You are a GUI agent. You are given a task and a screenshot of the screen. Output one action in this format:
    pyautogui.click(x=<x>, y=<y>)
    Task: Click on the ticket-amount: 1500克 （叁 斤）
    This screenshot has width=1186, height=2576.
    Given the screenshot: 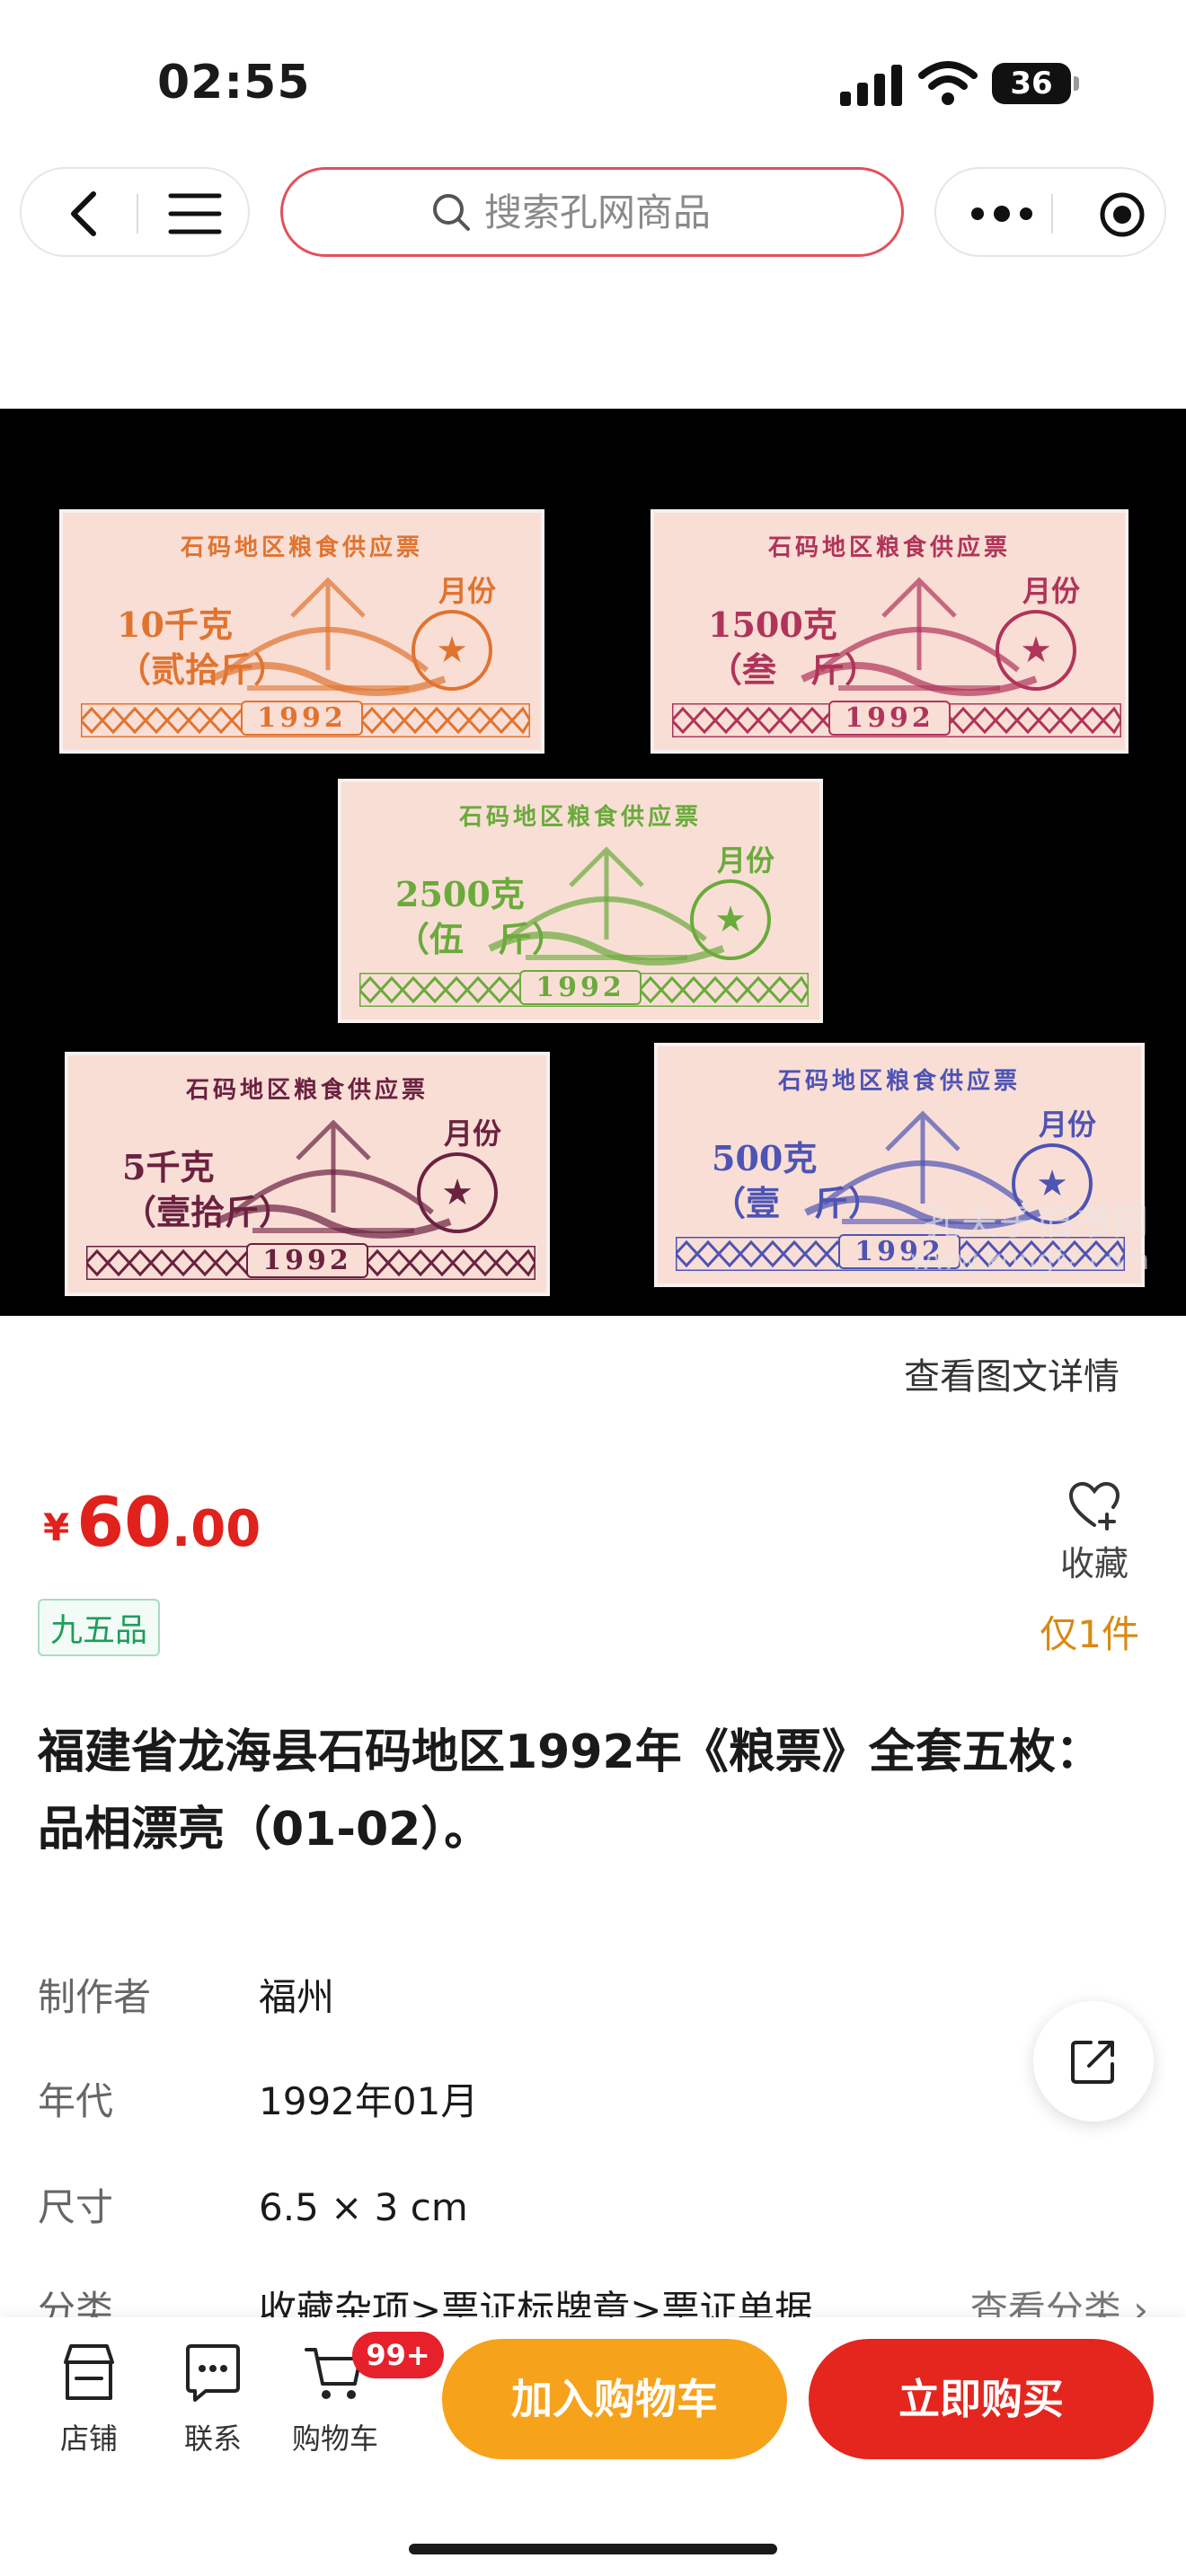 What is the action you would take?
    pyautogui.click(x=793, y=648)
    